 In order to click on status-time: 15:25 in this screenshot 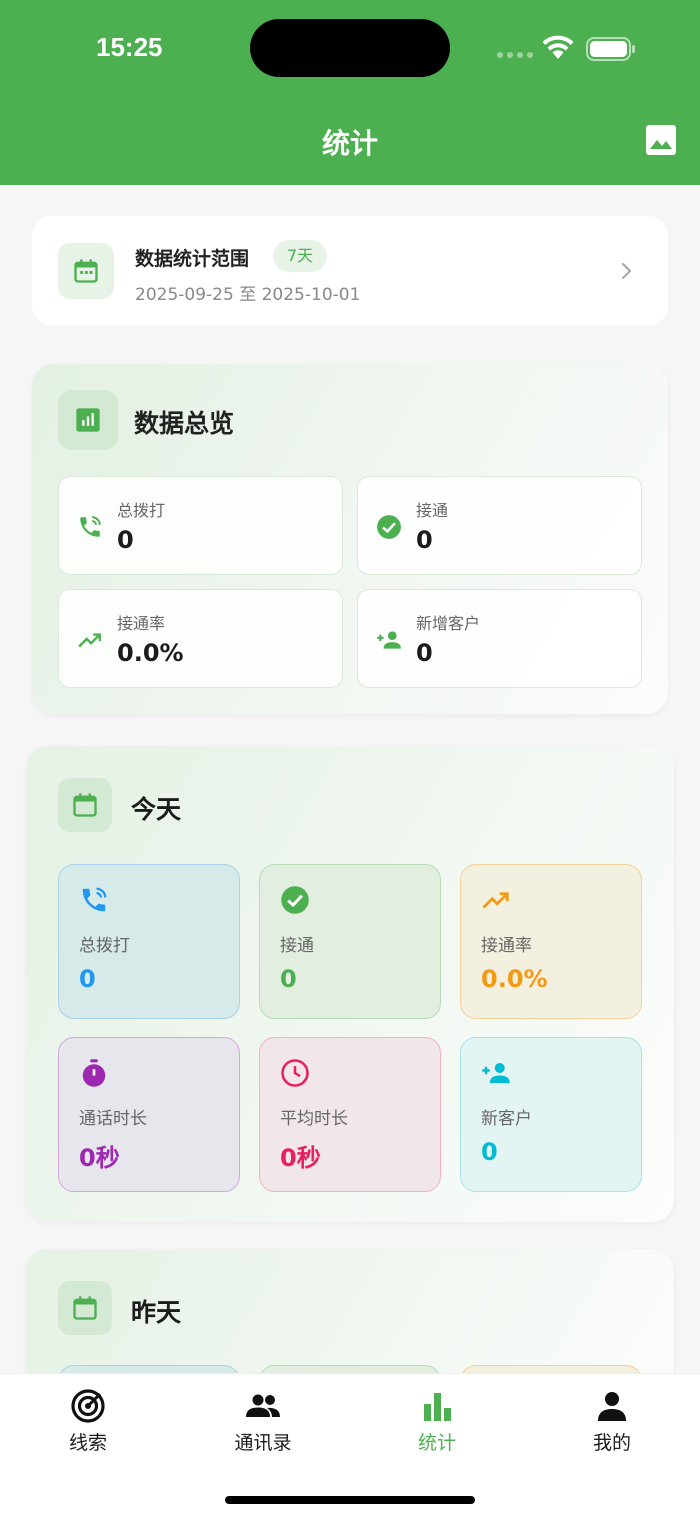, I will do `click(129, 47)`.